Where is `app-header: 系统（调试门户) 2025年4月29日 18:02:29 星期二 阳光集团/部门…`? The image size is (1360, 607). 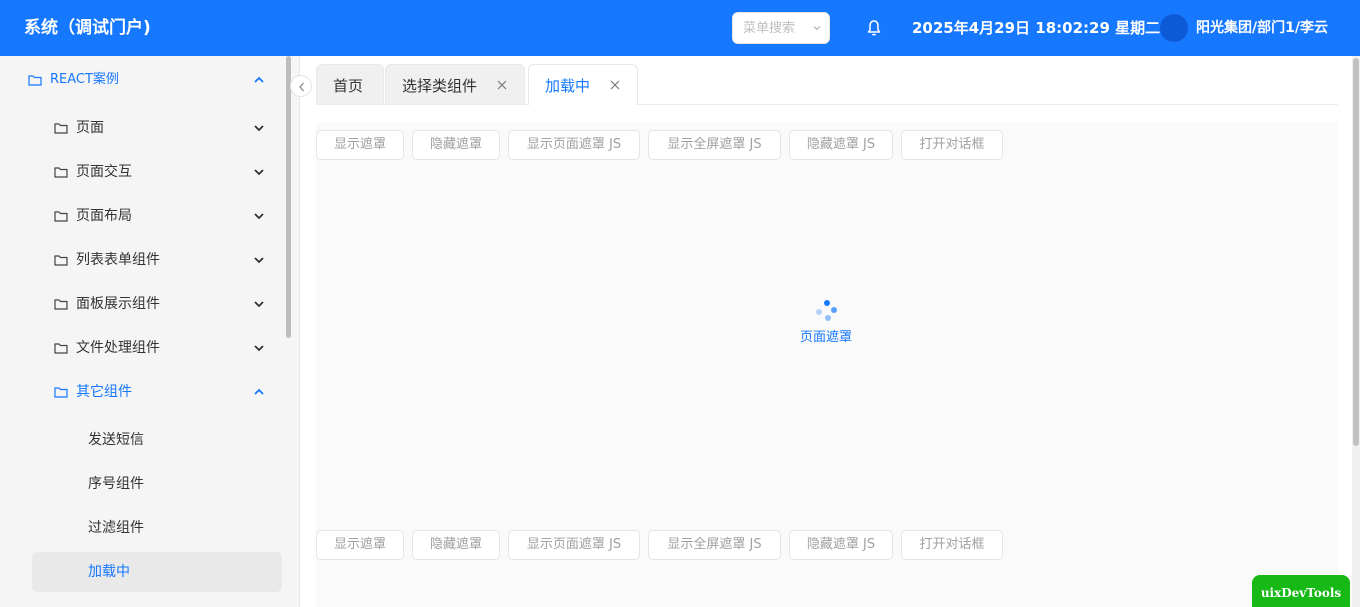
app-header: 系统（调试门户) 2025年4月29日 18:02:29 星期二 阳光集团/部门… is located at coordinates (680, 28).